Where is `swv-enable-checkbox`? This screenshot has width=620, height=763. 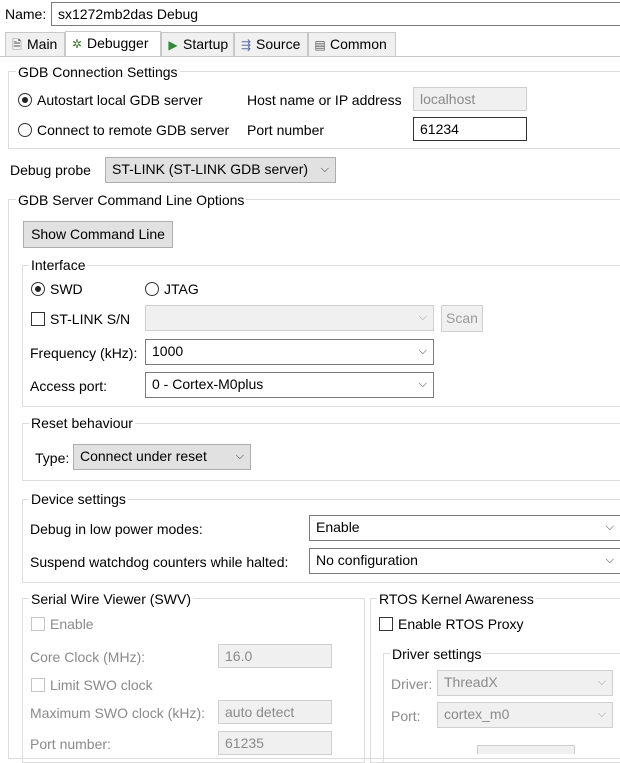
swv-enable-checkbox is located at coordinates (38, 624).